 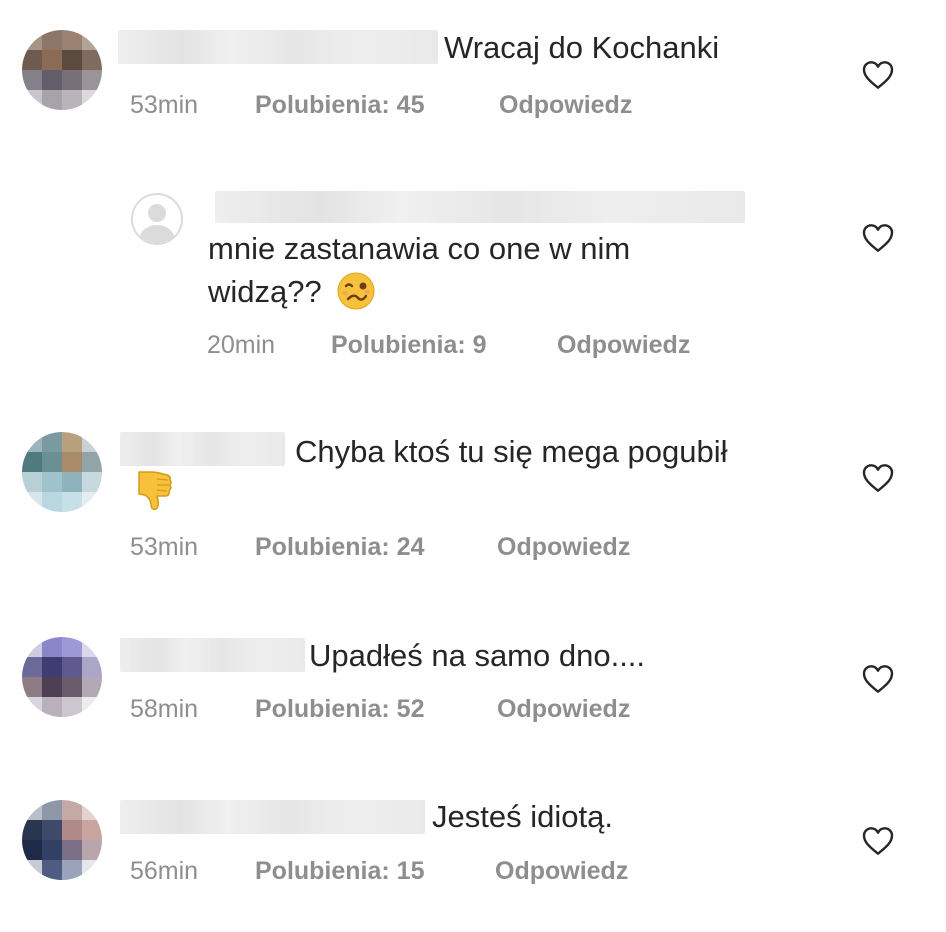 What do you see at coordinates (339, 105) in the screenshot?
I see `likes-count: Polubienia: 45` at bounding box center [339, 105].